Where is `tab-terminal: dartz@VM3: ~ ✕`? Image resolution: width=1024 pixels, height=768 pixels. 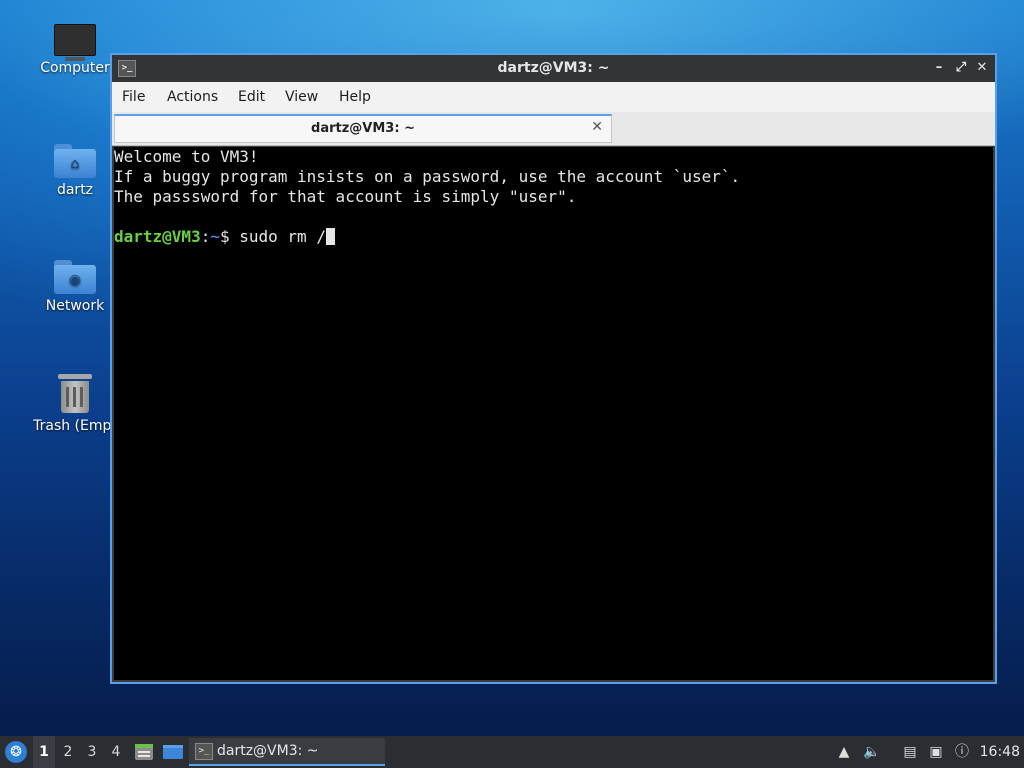
tab-terminal: dartz@VM3: ~ ✕ is located at coordinates (363, 128).